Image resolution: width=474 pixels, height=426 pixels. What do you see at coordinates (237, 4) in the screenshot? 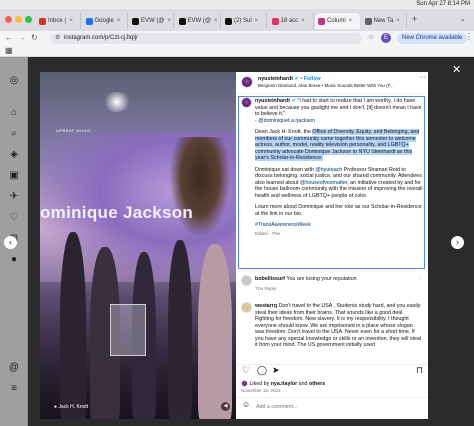
I see `mac-menu-bar: Sun Apr 27 8:14 PM` at bounding box center [237, 4].